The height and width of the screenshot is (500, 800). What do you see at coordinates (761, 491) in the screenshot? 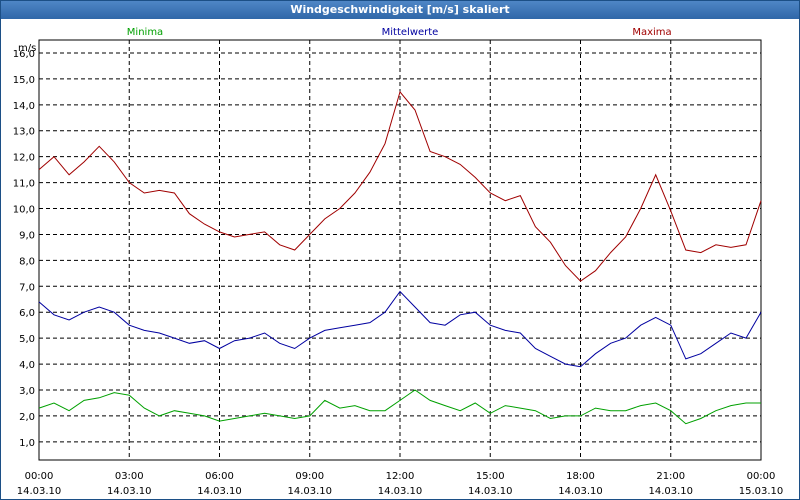
I see `x-tick-date: 15.03.10` at bounding box center [761, 491].